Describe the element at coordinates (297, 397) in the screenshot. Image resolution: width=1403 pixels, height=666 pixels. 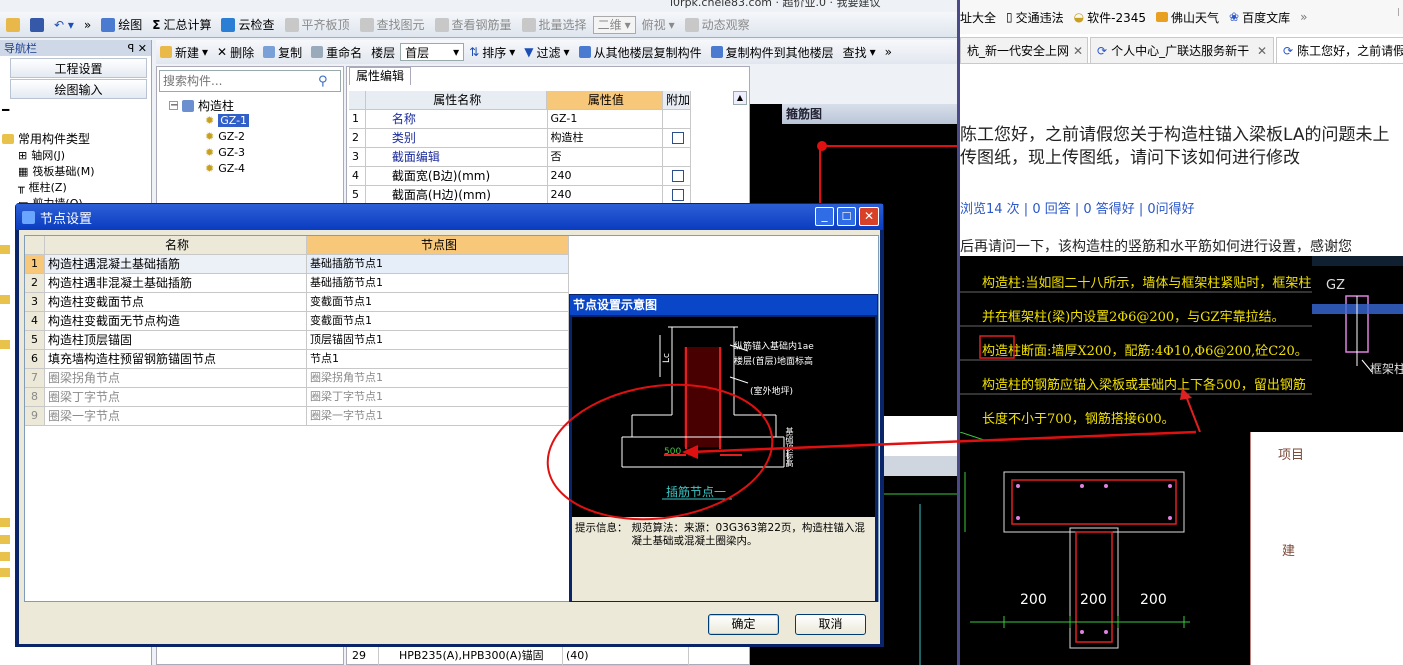
I see `node-row: 8 圈梁丁字节点 圈梁丁字节点1` at that location.